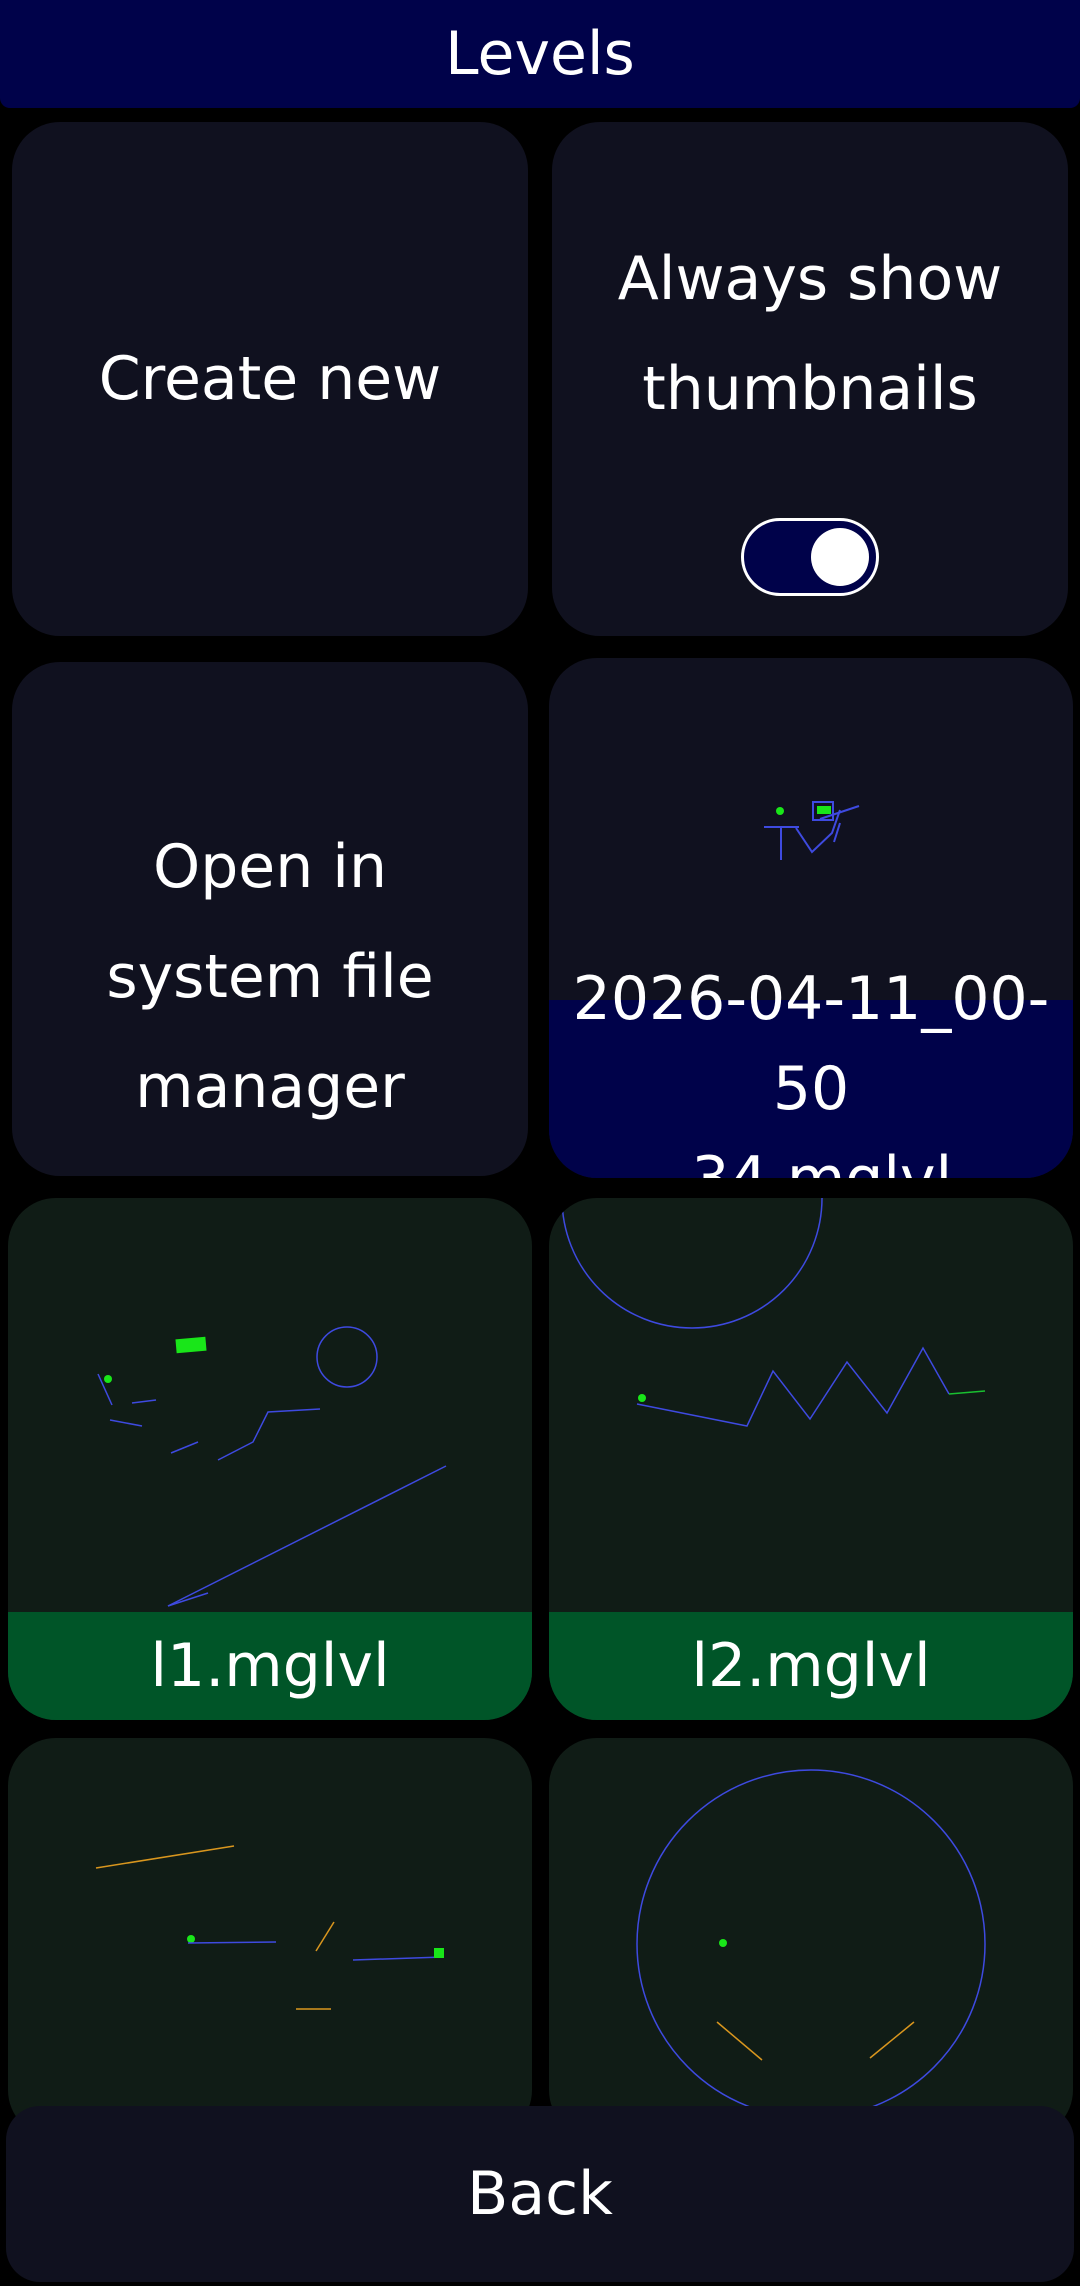  Describe the element at coordinates (811, 1071) in the screenshot. I see `level-filename: 2026-04-11_00-50 -34.mglvl` at that location.